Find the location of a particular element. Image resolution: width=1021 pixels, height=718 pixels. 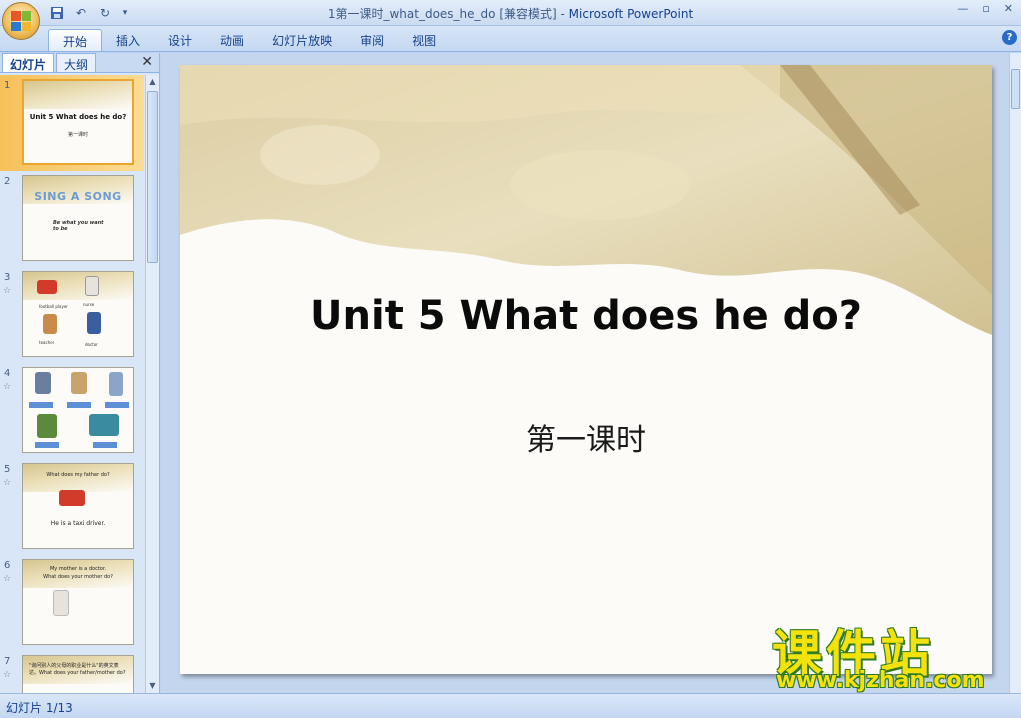

document-name: 1第一课时_what_does_he_do [兼容模式] is located at coordinates (442, 14).